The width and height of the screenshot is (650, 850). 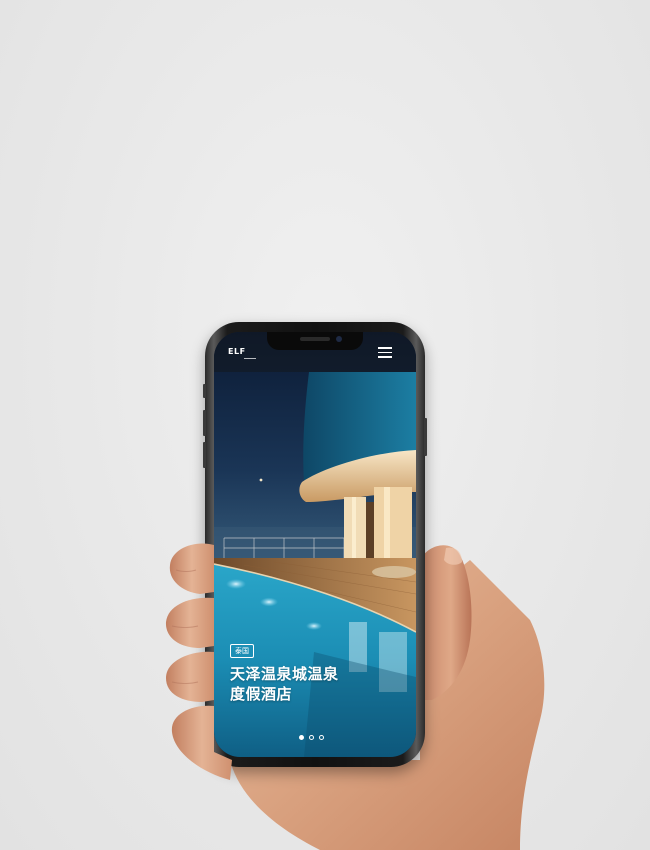 I want to click on brand-logo-underline, so click(x=250, y=358).